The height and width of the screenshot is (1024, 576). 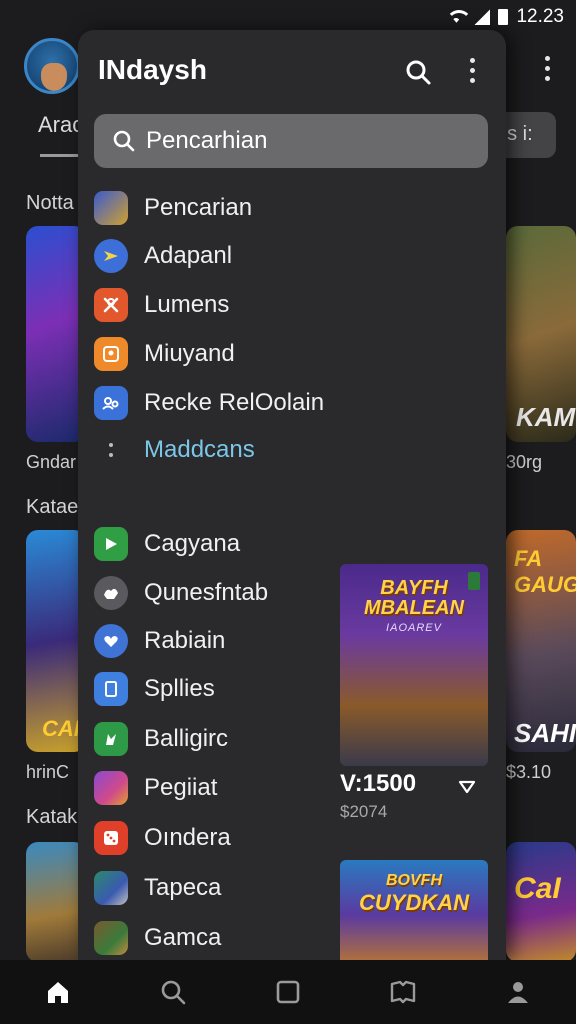 I want to click on leaf-icon, so click(x=111, y=739).